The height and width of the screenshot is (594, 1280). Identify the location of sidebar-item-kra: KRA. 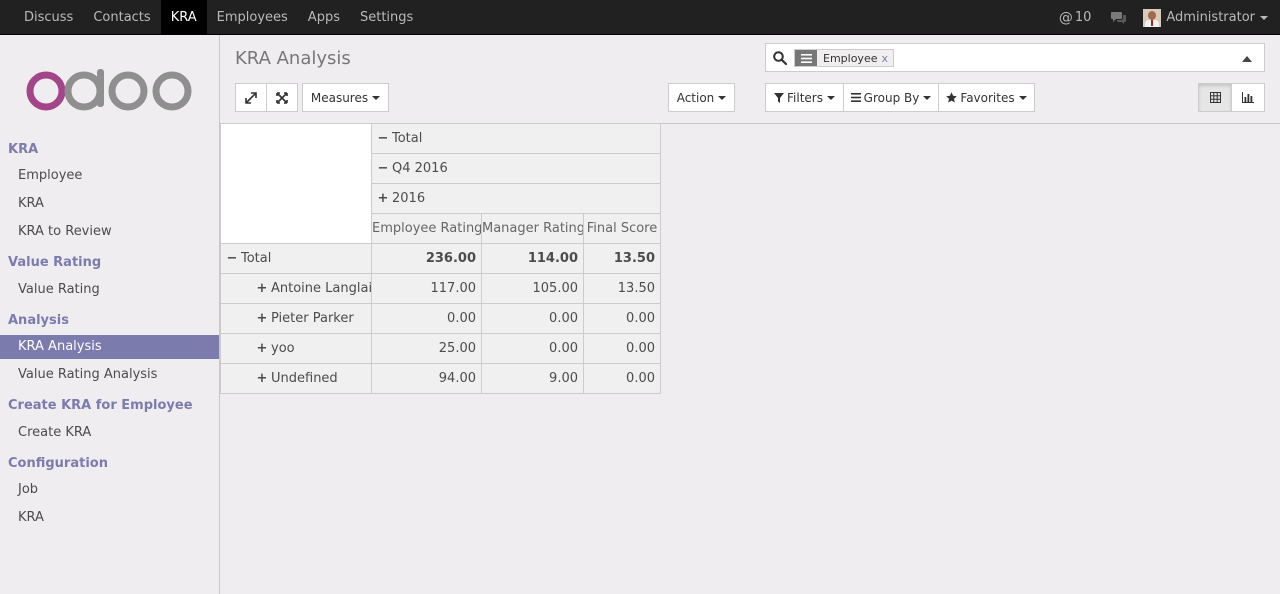
(109, 204).